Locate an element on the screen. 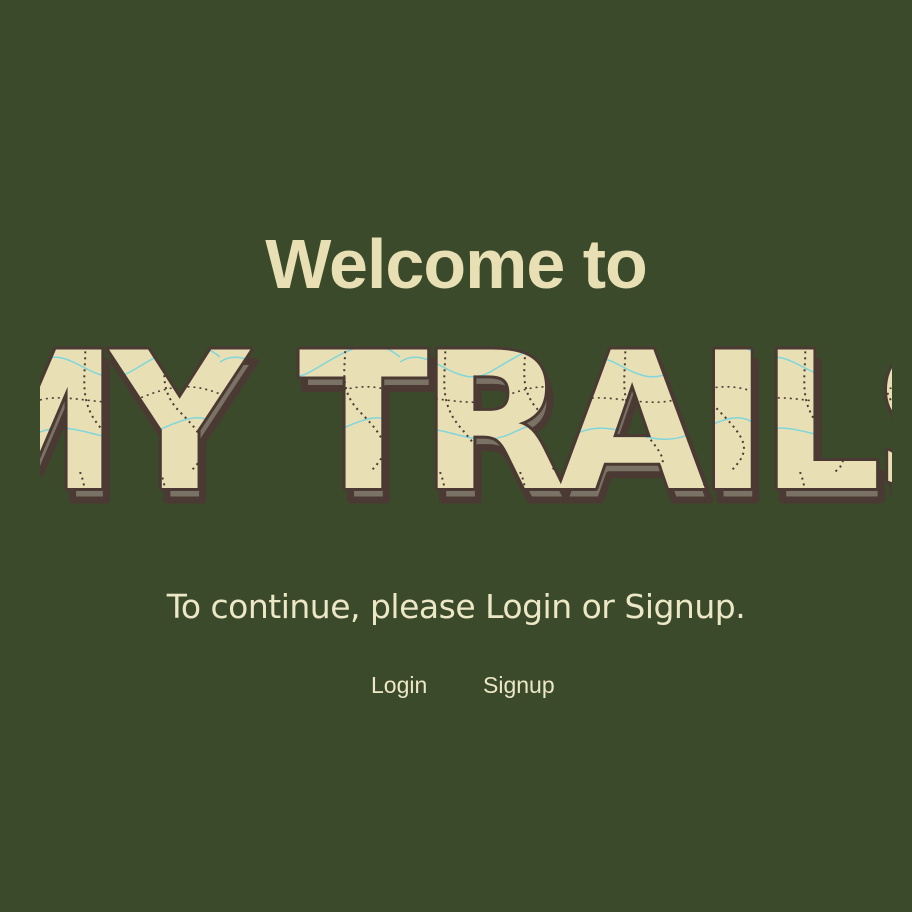 This screenshot has height=912, width=912. welcome-heading: Welcome to is located at coordinates (456, 264).